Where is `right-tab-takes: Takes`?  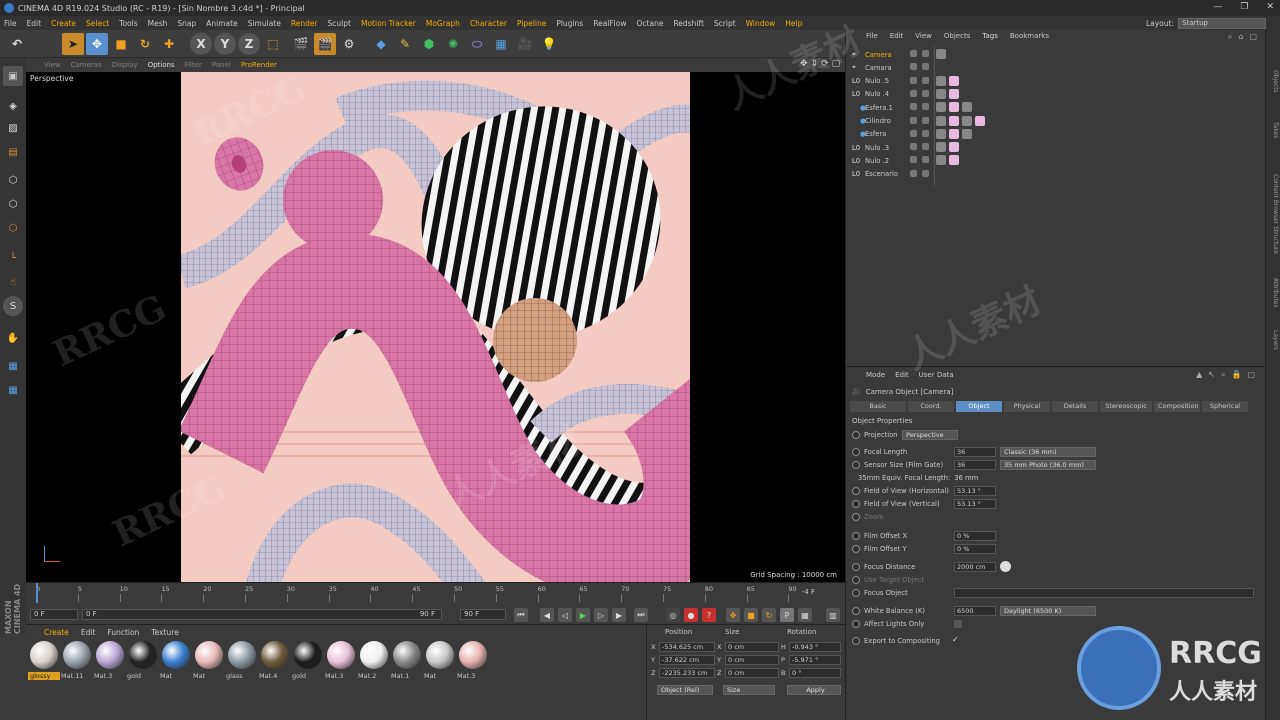 right-tab-takes: Takes is located at coordinates (1273, 130).